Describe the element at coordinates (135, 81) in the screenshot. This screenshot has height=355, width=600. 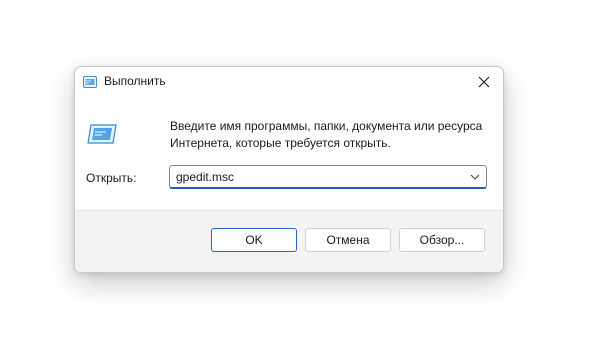
I see `window-title: Выполнить` at that location.